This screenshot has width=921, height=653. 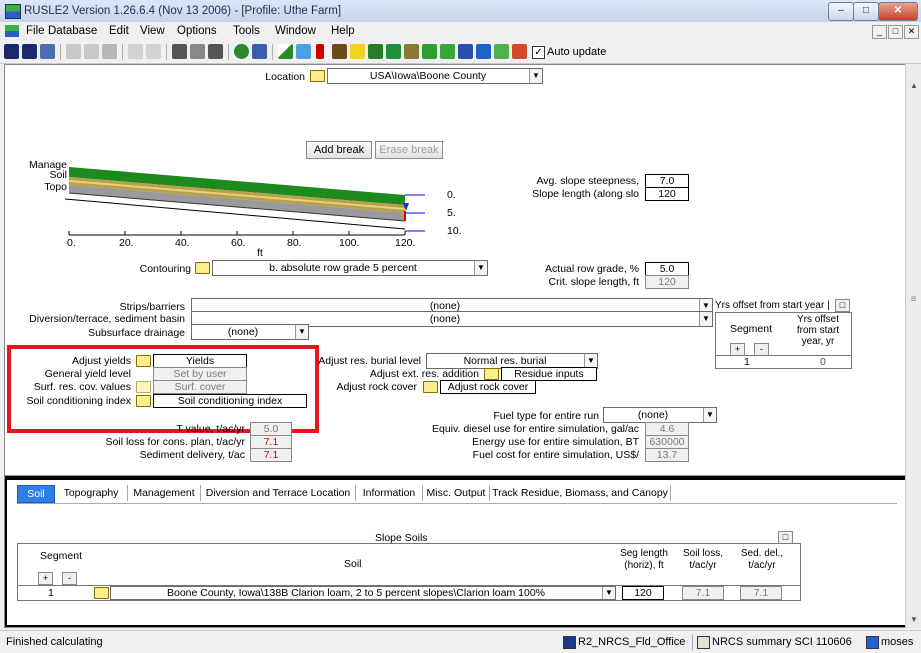 What do you see at coordinates (879, 32) in the screenshot?
I see `mdi-minimize-button: _` at bounding box center [879, 32].